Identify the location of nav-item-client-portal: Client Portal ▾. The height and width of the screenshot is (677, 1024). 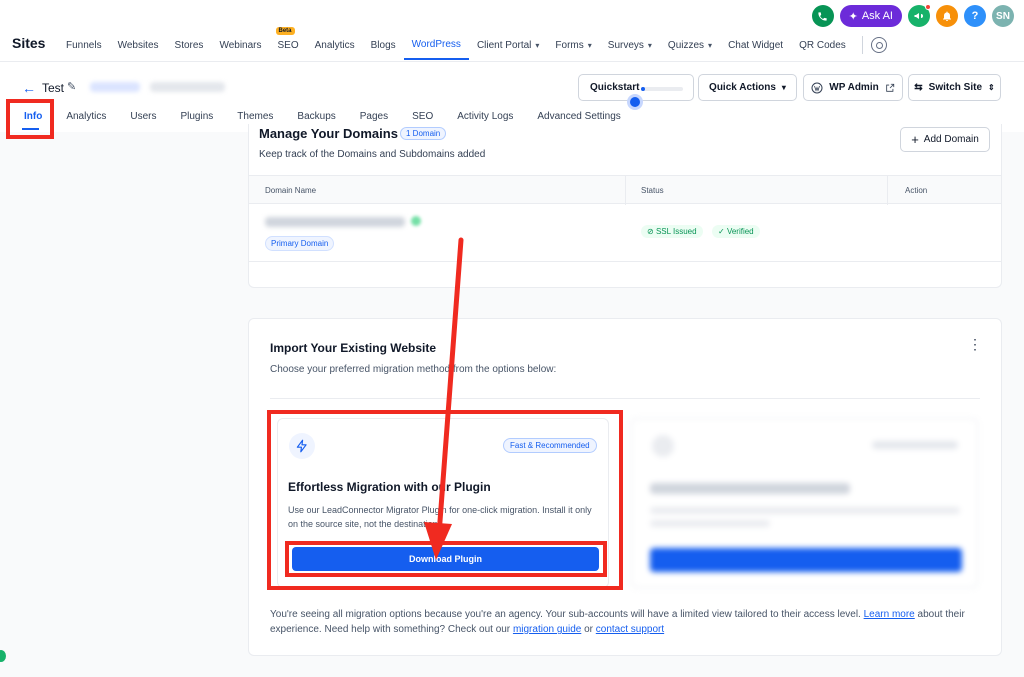
(508, 45).